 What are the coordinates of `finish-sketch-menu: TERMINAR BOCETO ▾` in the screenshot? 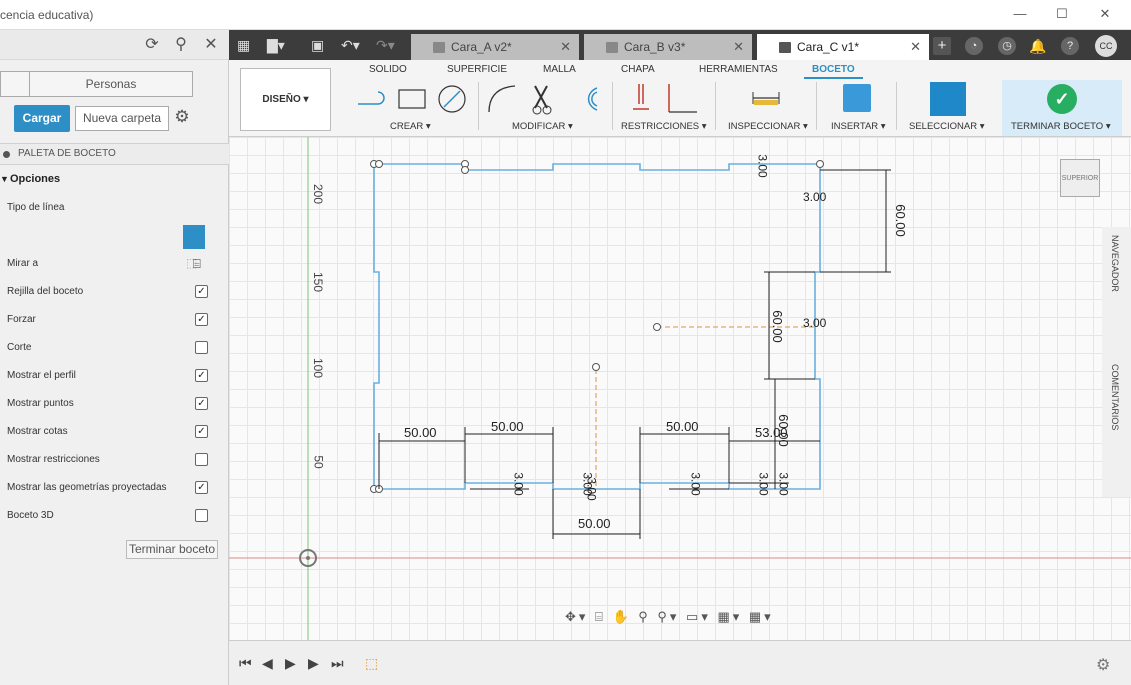 It's located at (1061, 126).